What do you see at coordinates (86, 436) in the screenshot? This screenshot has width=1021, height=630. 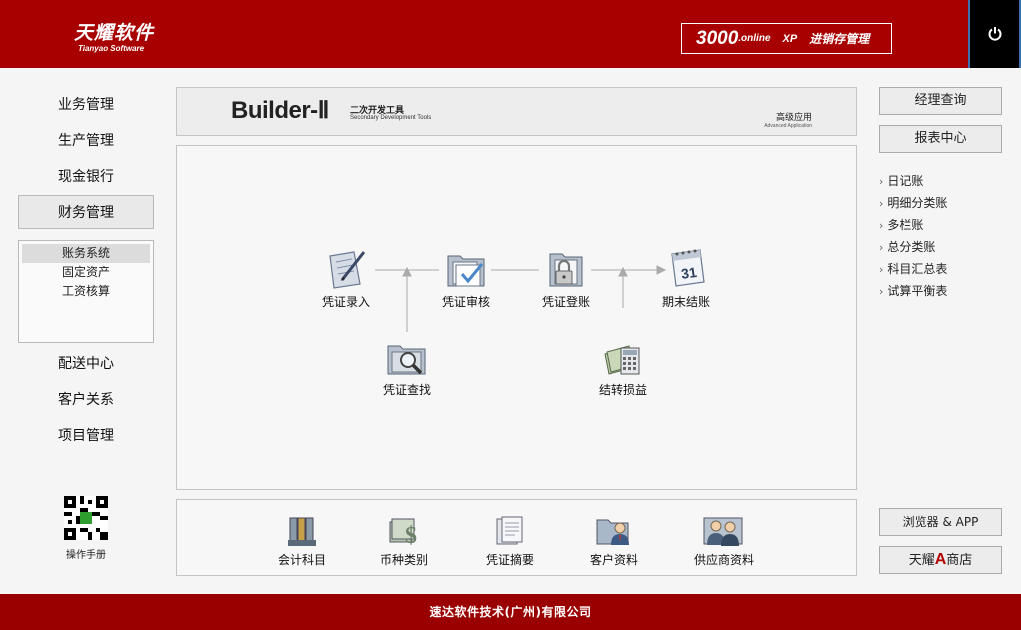 I see `nav-item-project: 项目管理` at bounding box center [86, 436].